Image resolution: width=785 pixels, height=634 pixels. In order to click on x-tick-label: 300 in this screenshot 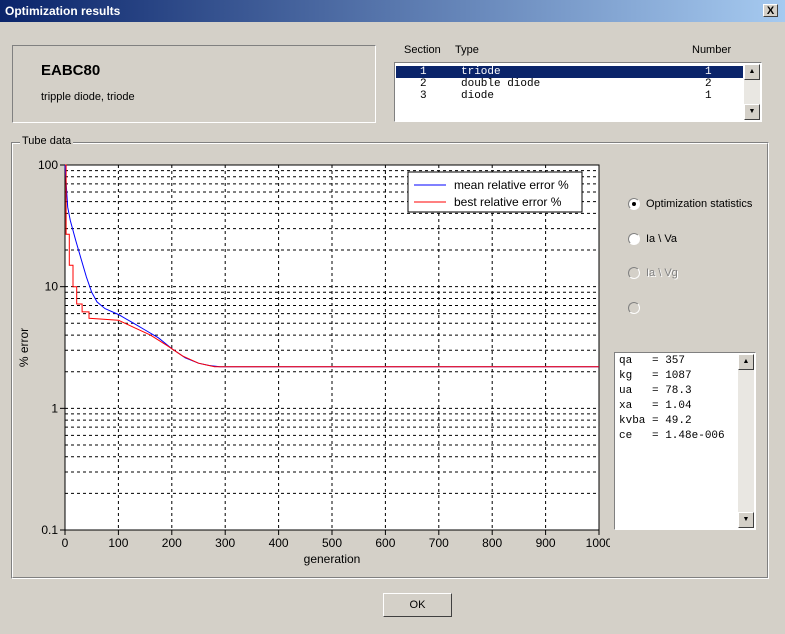, I will do `click(225, 543)`.